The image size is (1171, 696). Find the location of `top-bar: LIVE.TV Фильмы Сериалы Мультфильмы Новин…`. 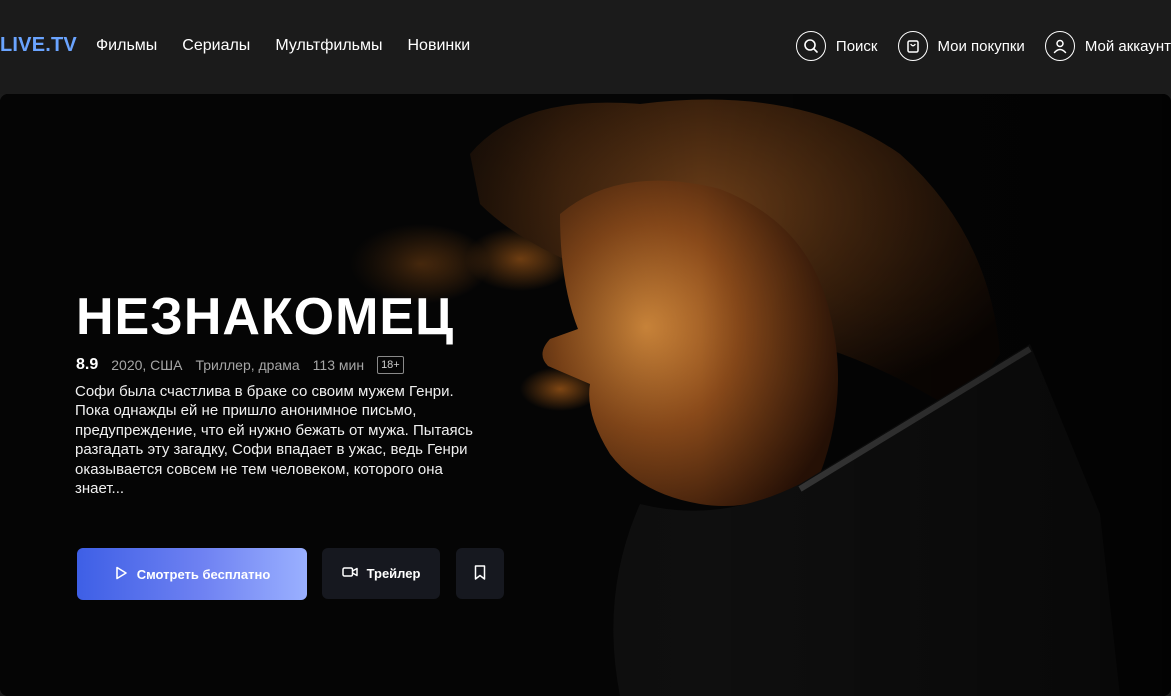

top-bar: LIVE.TV Фильмы Сериалы Мультфильмы Новин… is located at coordinates (585, 47).